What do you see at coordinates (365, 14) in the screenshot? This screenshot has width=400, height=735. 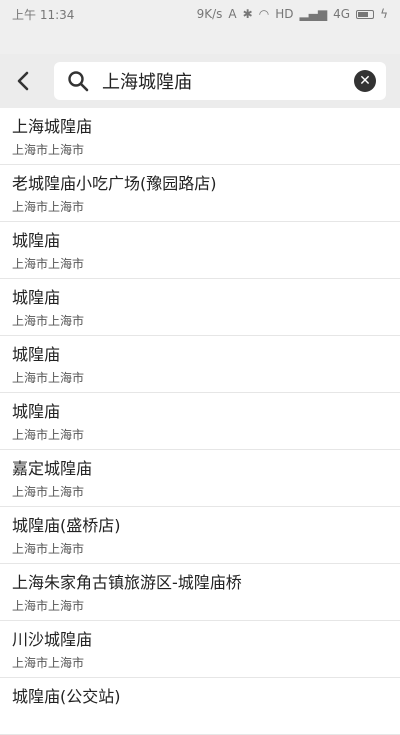 I see `battery-icon` at bounding box center [365, 14].